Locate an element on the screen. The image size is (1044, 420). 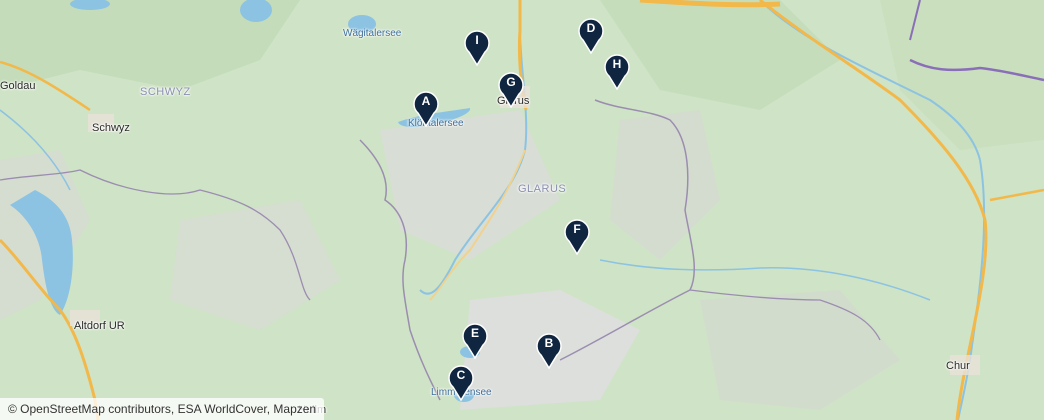
marker-letter: H is located at coordinates (617, 64).